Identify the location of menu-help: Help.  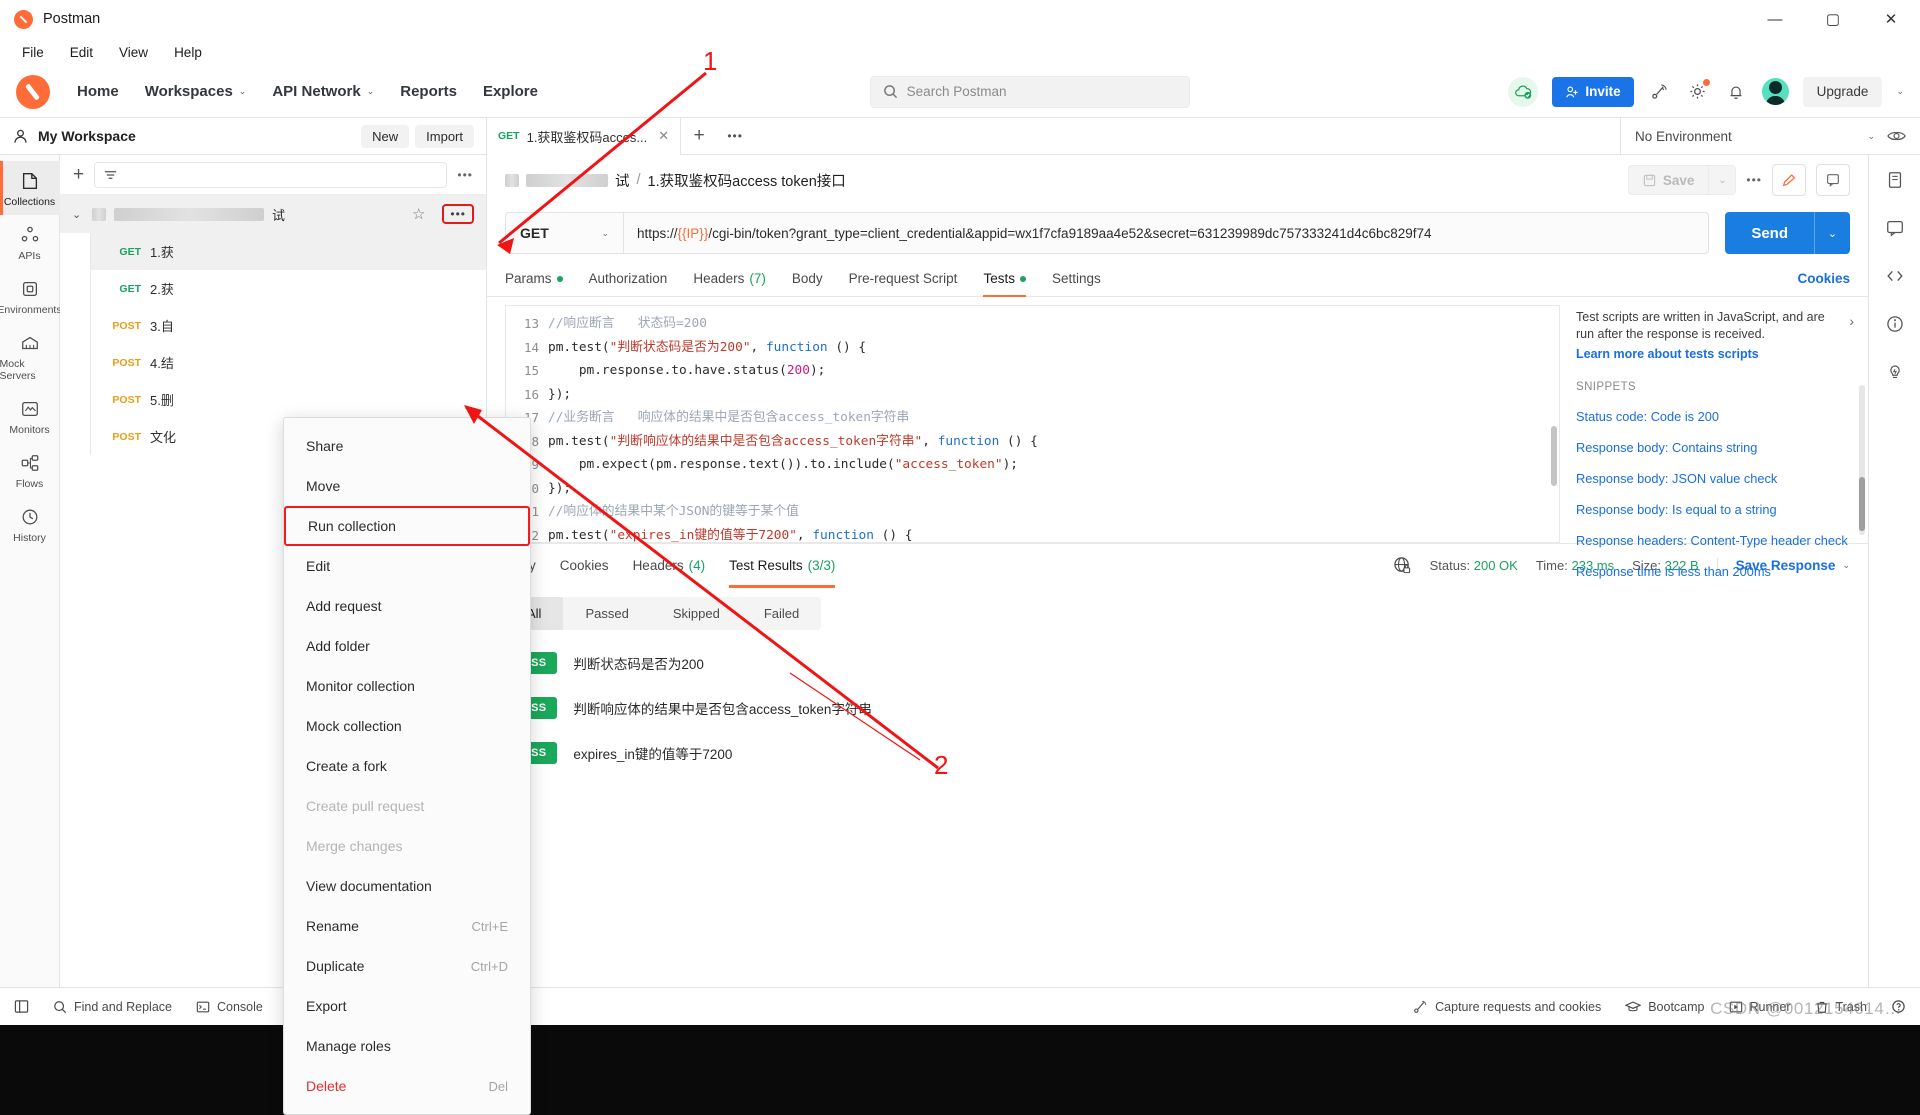
(188, 52).